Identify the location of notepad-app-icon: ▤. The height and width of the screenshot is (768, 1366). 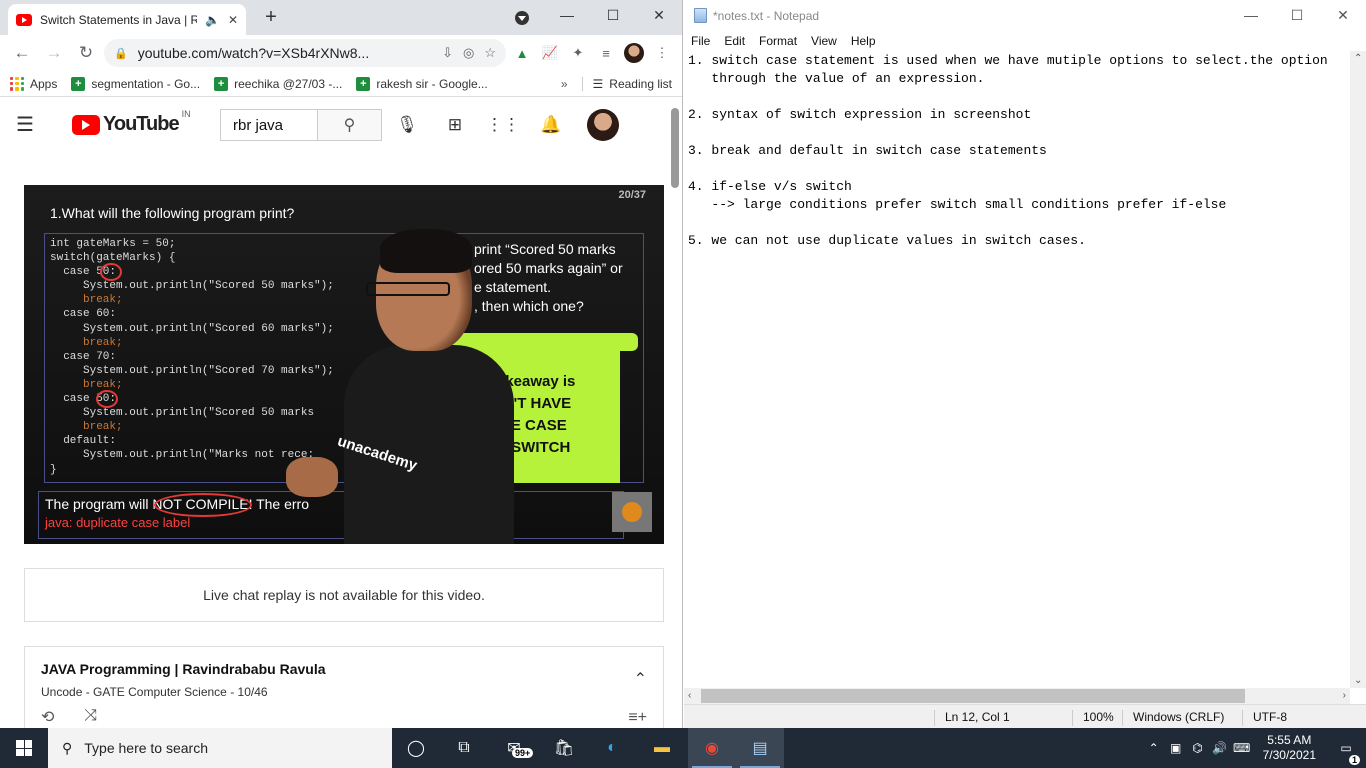
(760, 748).